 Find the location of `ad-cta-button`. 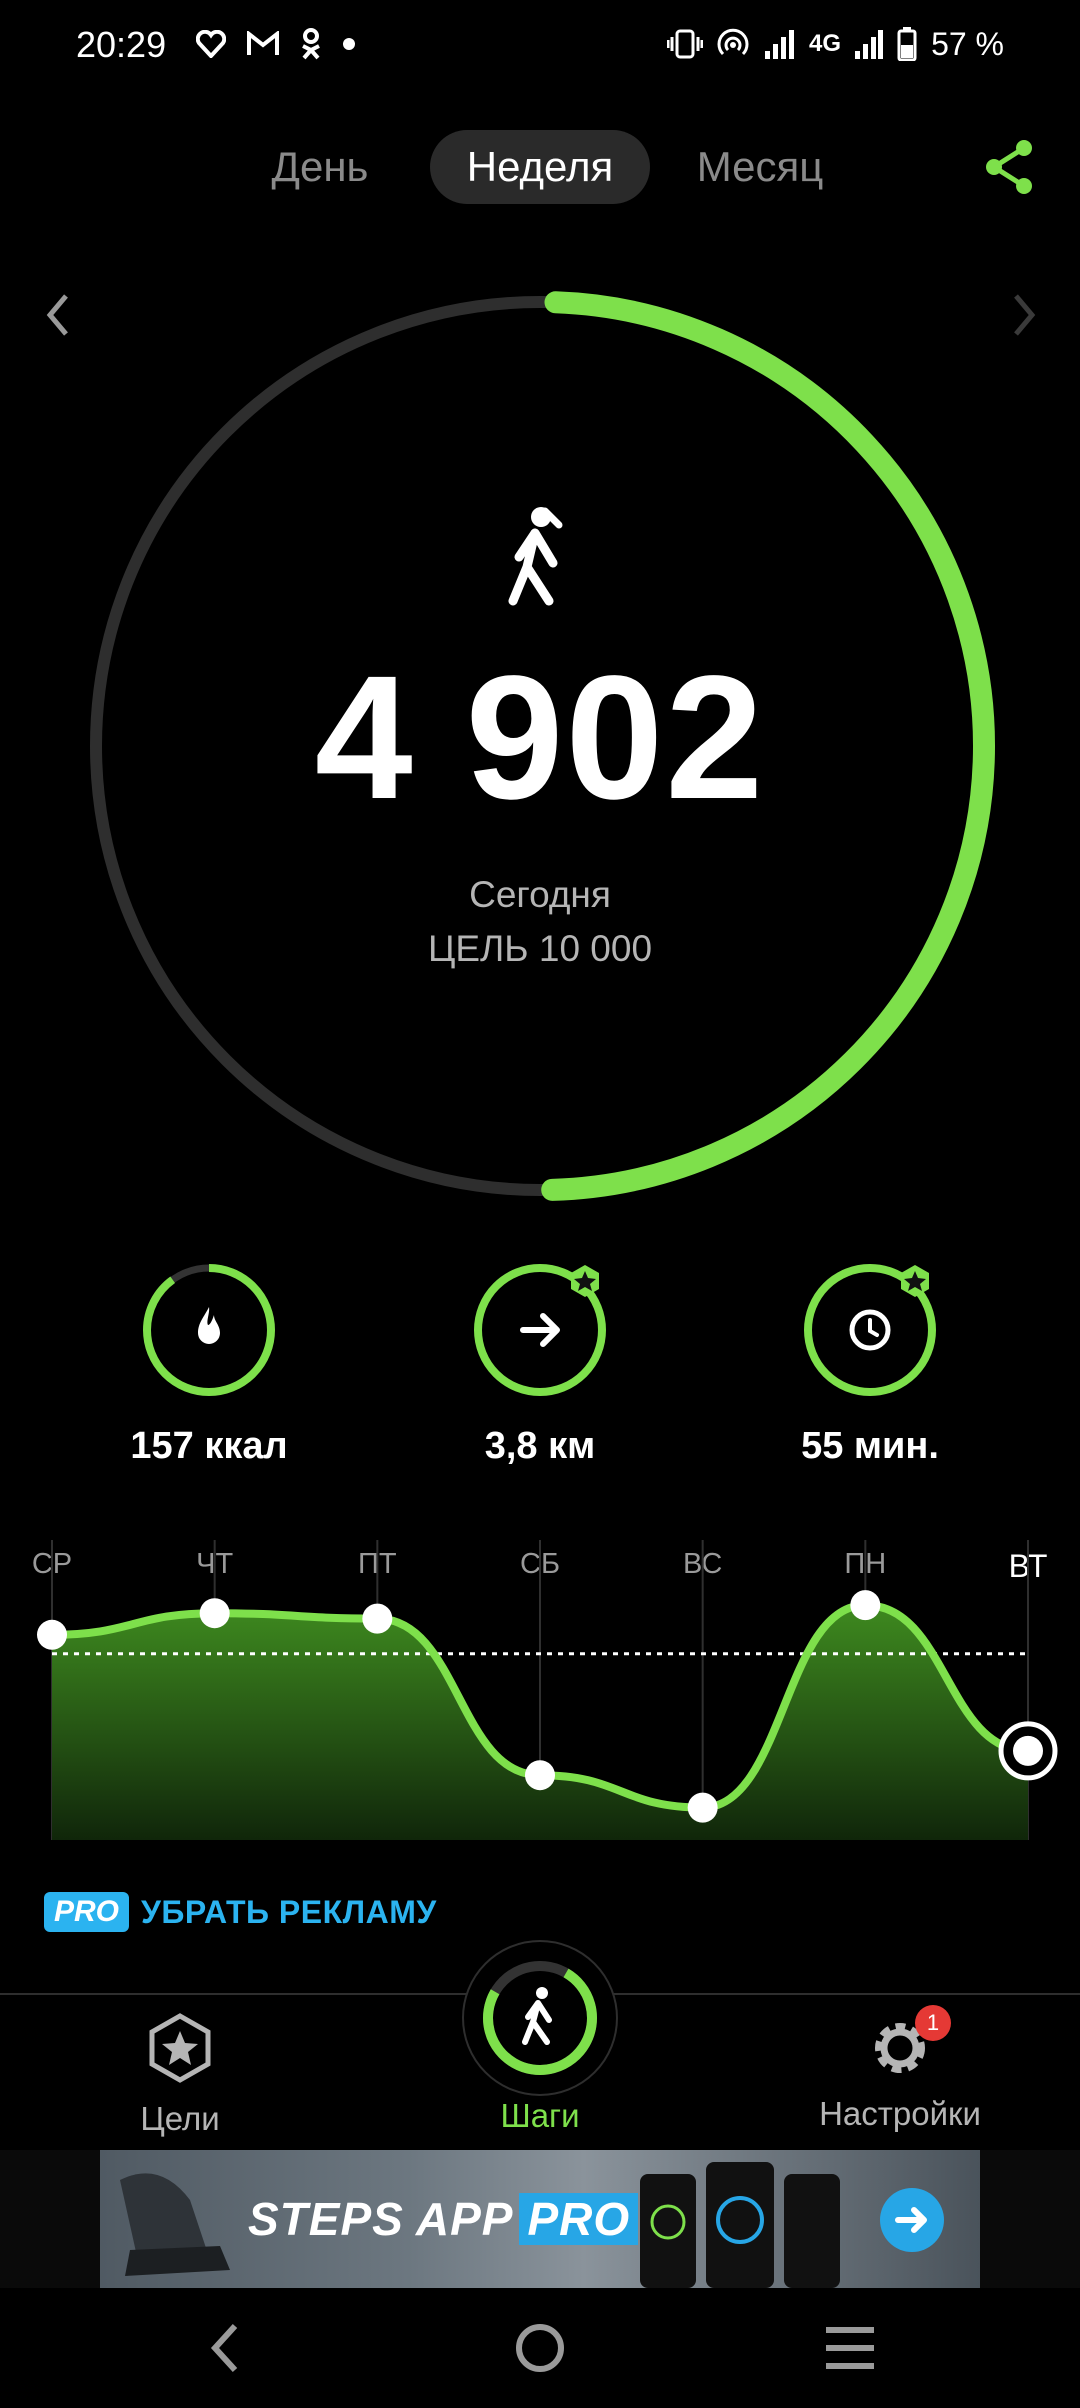

ad-cta-button is located at coordinates (912, 2220).